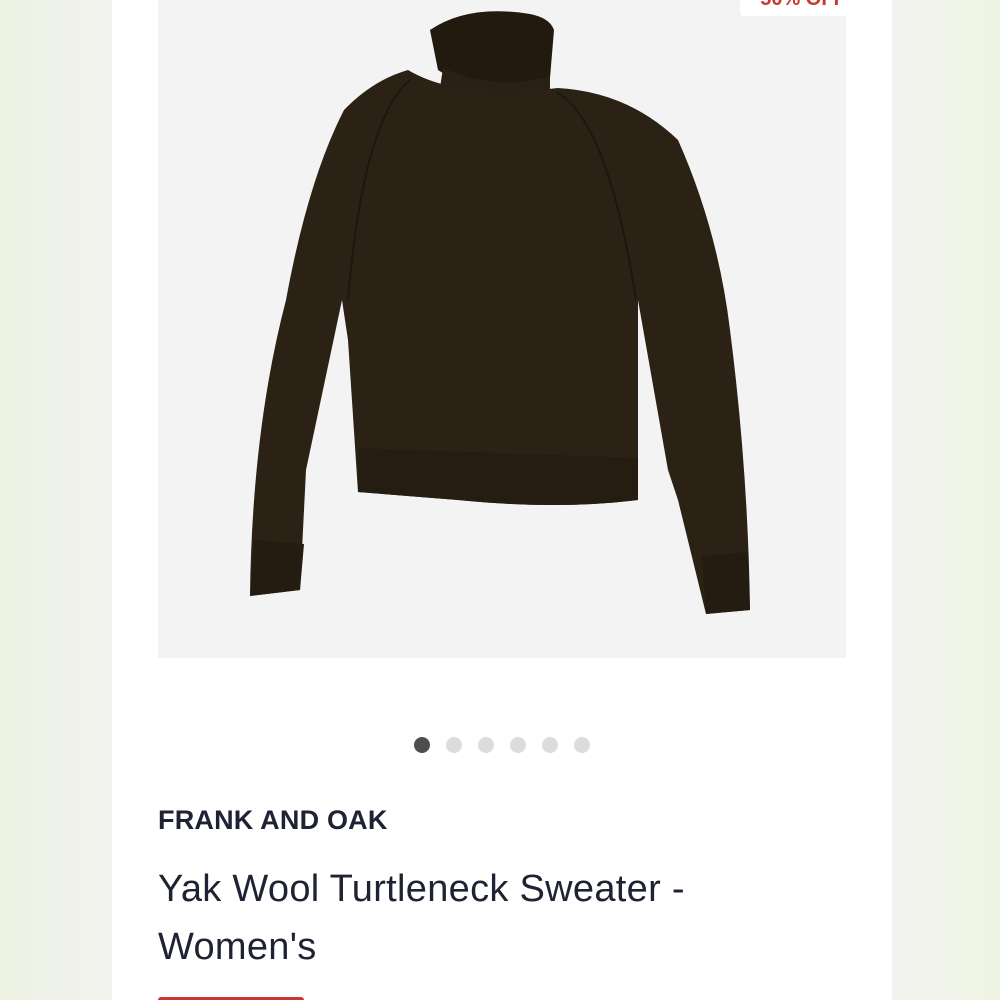  I want to click on gallery-pagination, so click(502, 745).